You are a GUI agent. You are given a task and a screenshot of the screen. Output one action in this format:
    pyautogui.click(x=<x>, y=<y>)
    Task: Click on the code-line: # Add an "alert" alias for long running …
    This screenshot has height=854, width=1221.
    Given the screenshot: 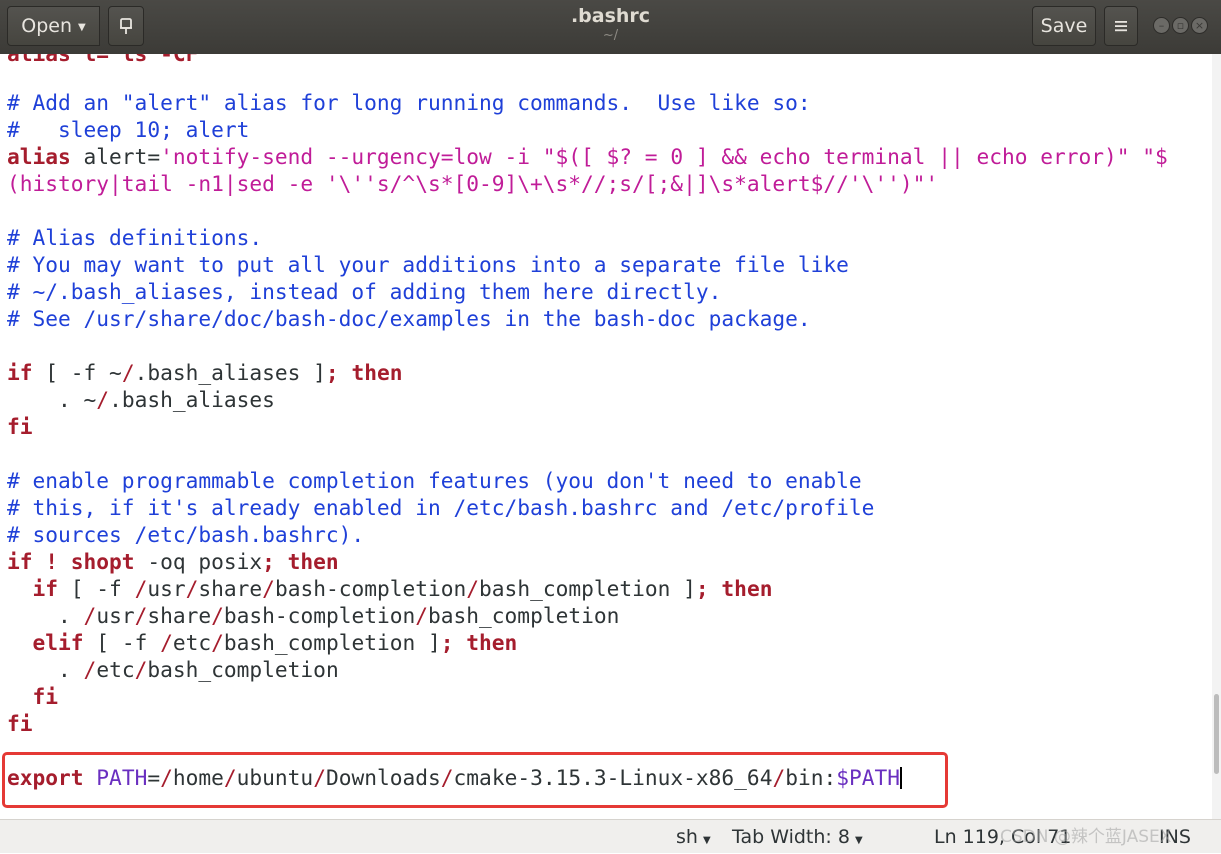 What is the action you would take?
    pyautogui.click(x=409, y=102)
    